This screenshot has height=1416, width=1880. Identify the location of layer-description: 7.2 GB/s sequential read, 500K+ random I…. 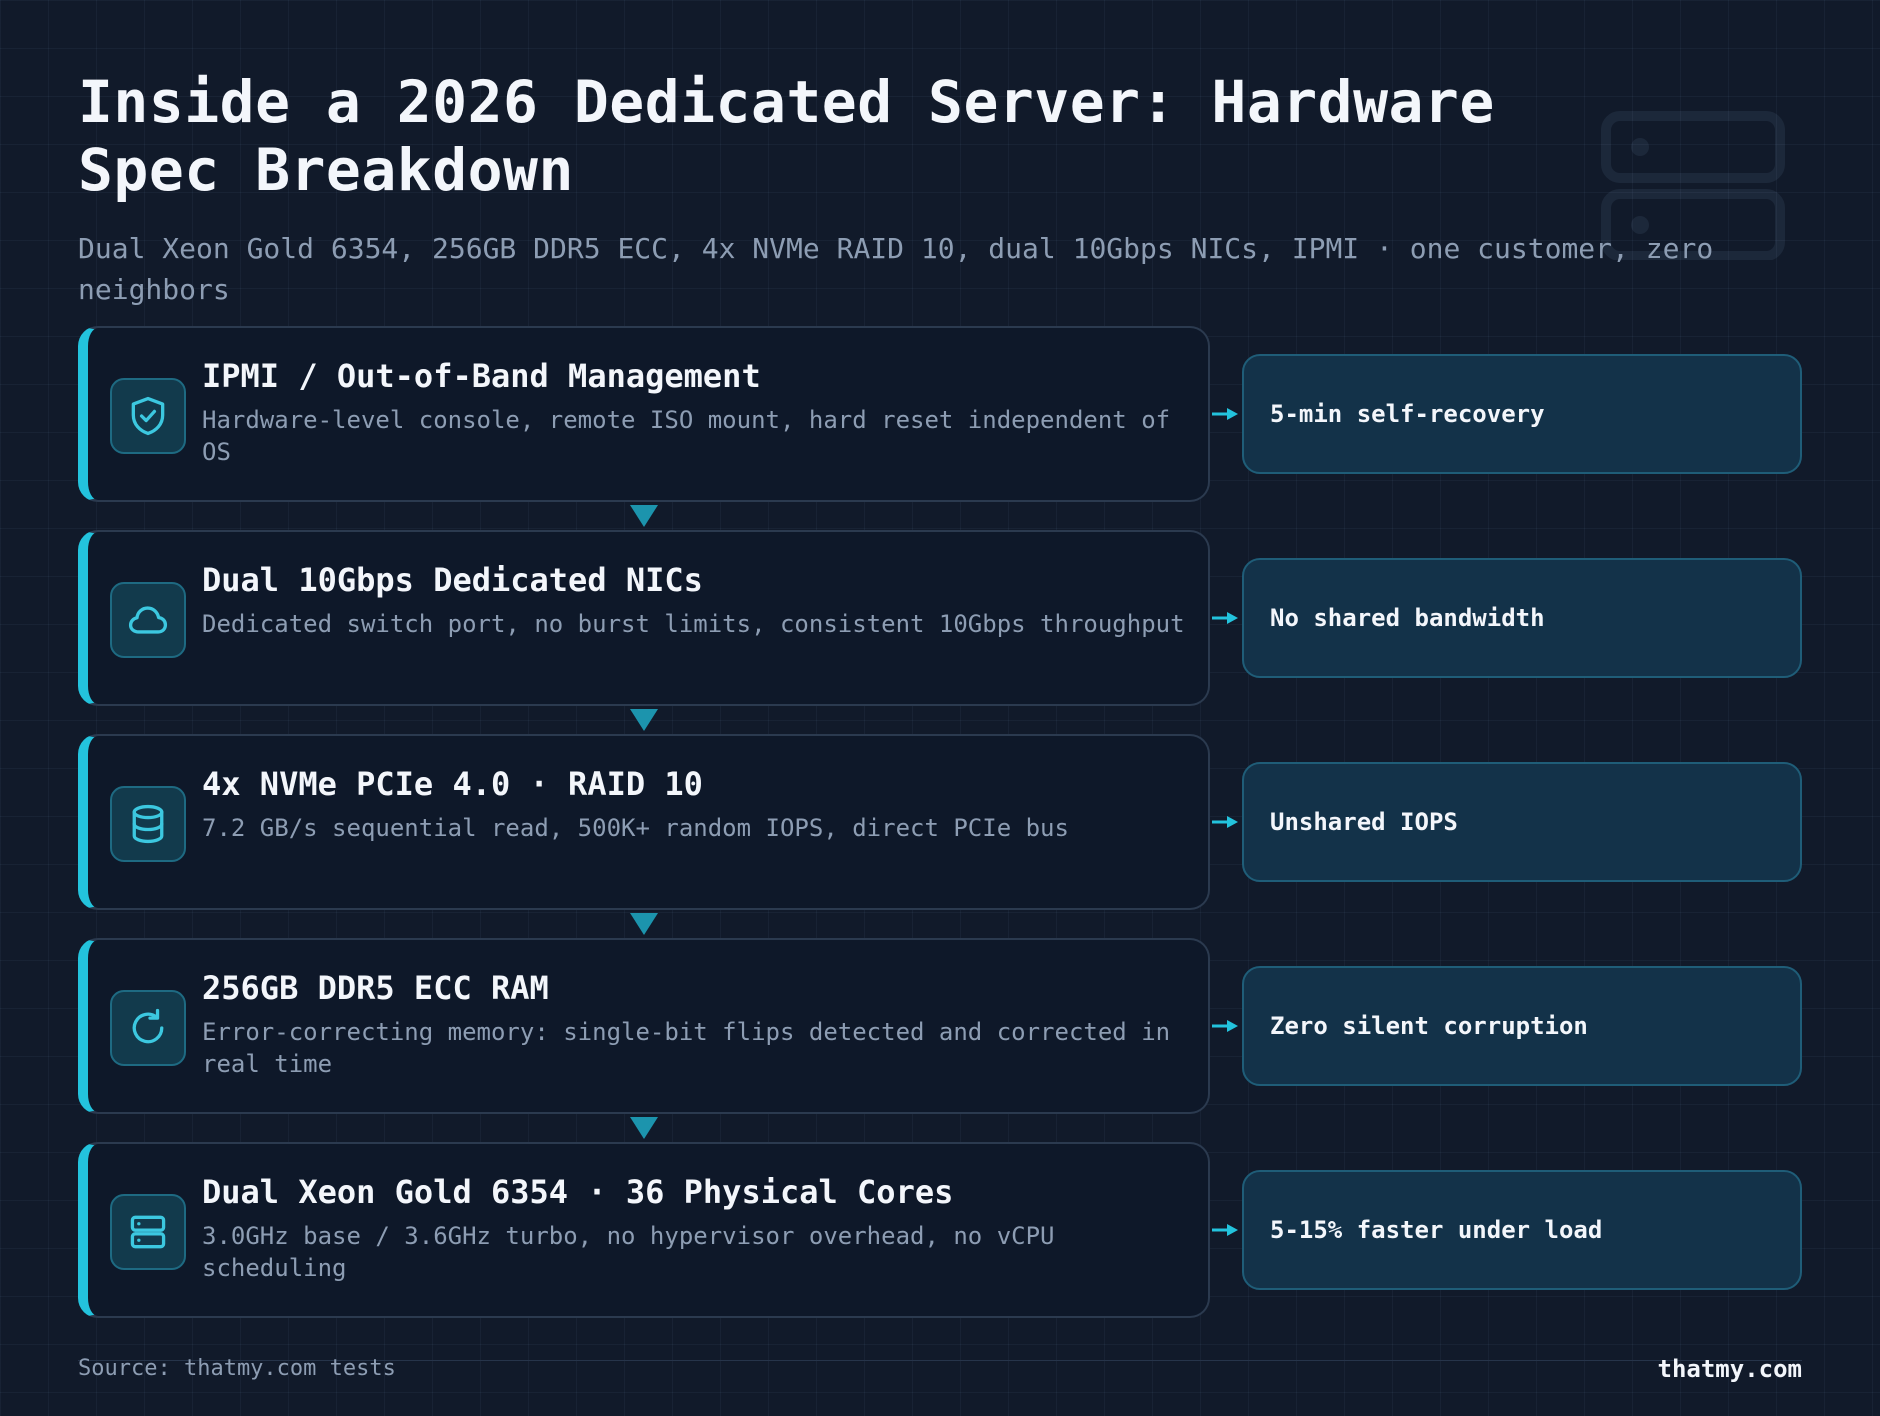
(635, 828).